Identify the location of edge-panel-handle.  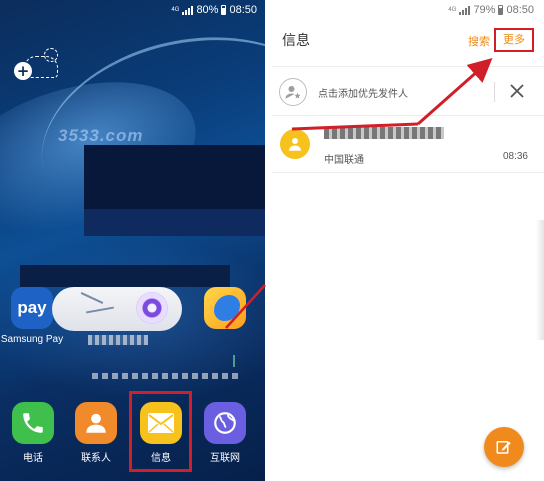
(540, 280).